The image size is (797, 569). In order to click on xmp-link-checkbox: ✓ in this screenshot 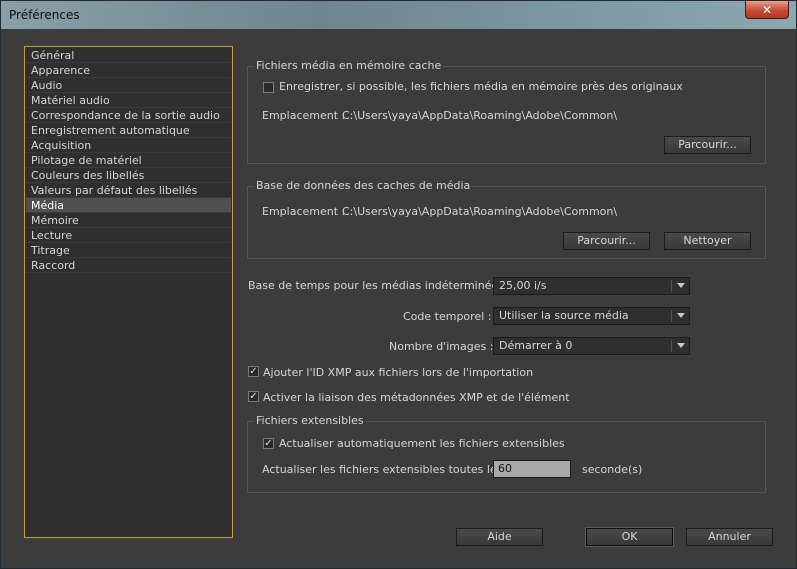, I will do `click(253, 396)`.